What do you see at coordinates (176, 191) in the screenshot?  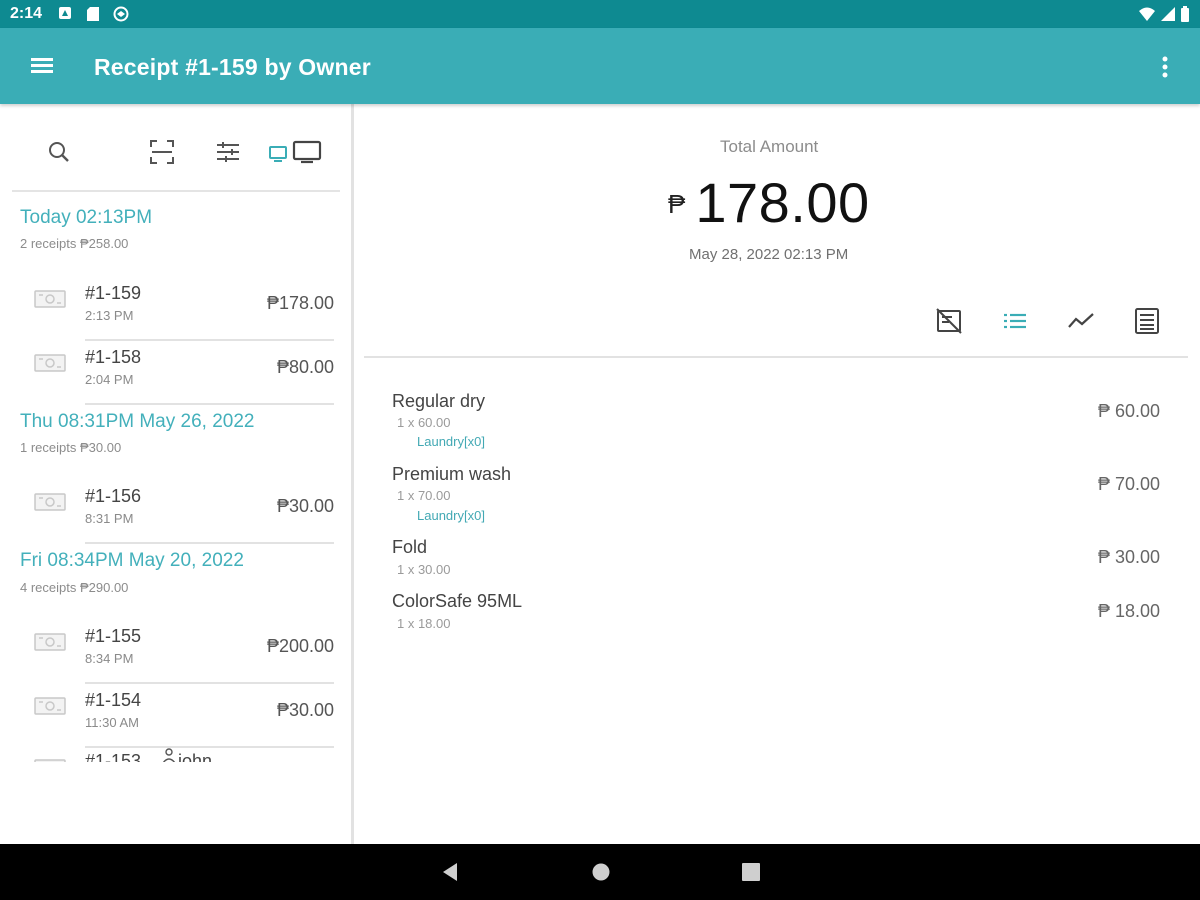 I see `toolbar-divider` at bounding box center [176, 191].